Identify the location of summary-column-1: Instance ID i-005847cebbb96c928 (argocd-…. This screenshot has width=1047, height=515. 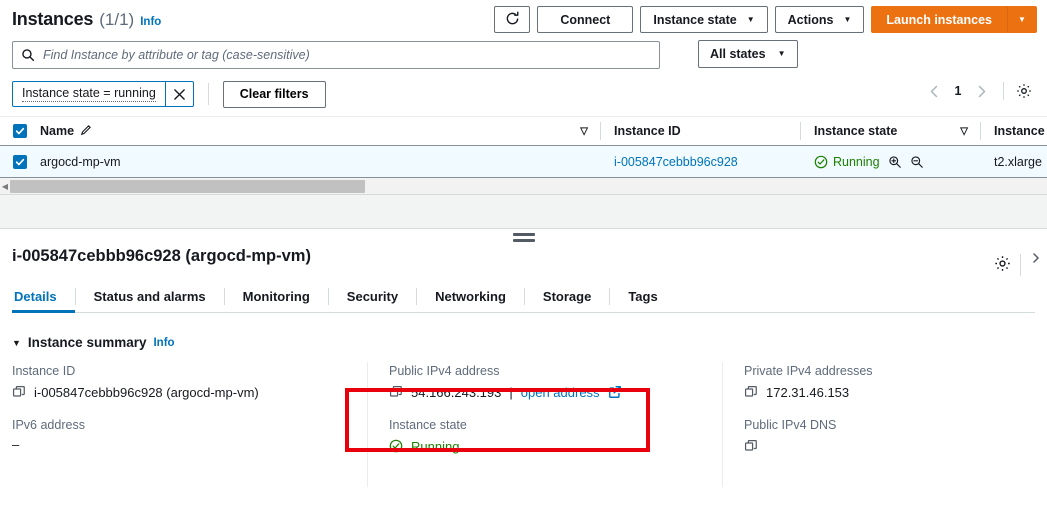
(189, 418).